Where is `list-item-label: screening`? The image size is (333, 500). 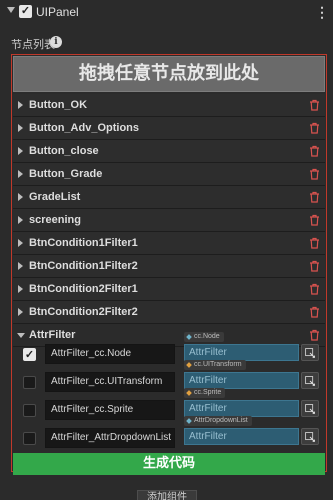 list-item-label: screening is located at coordinates (55, 220).